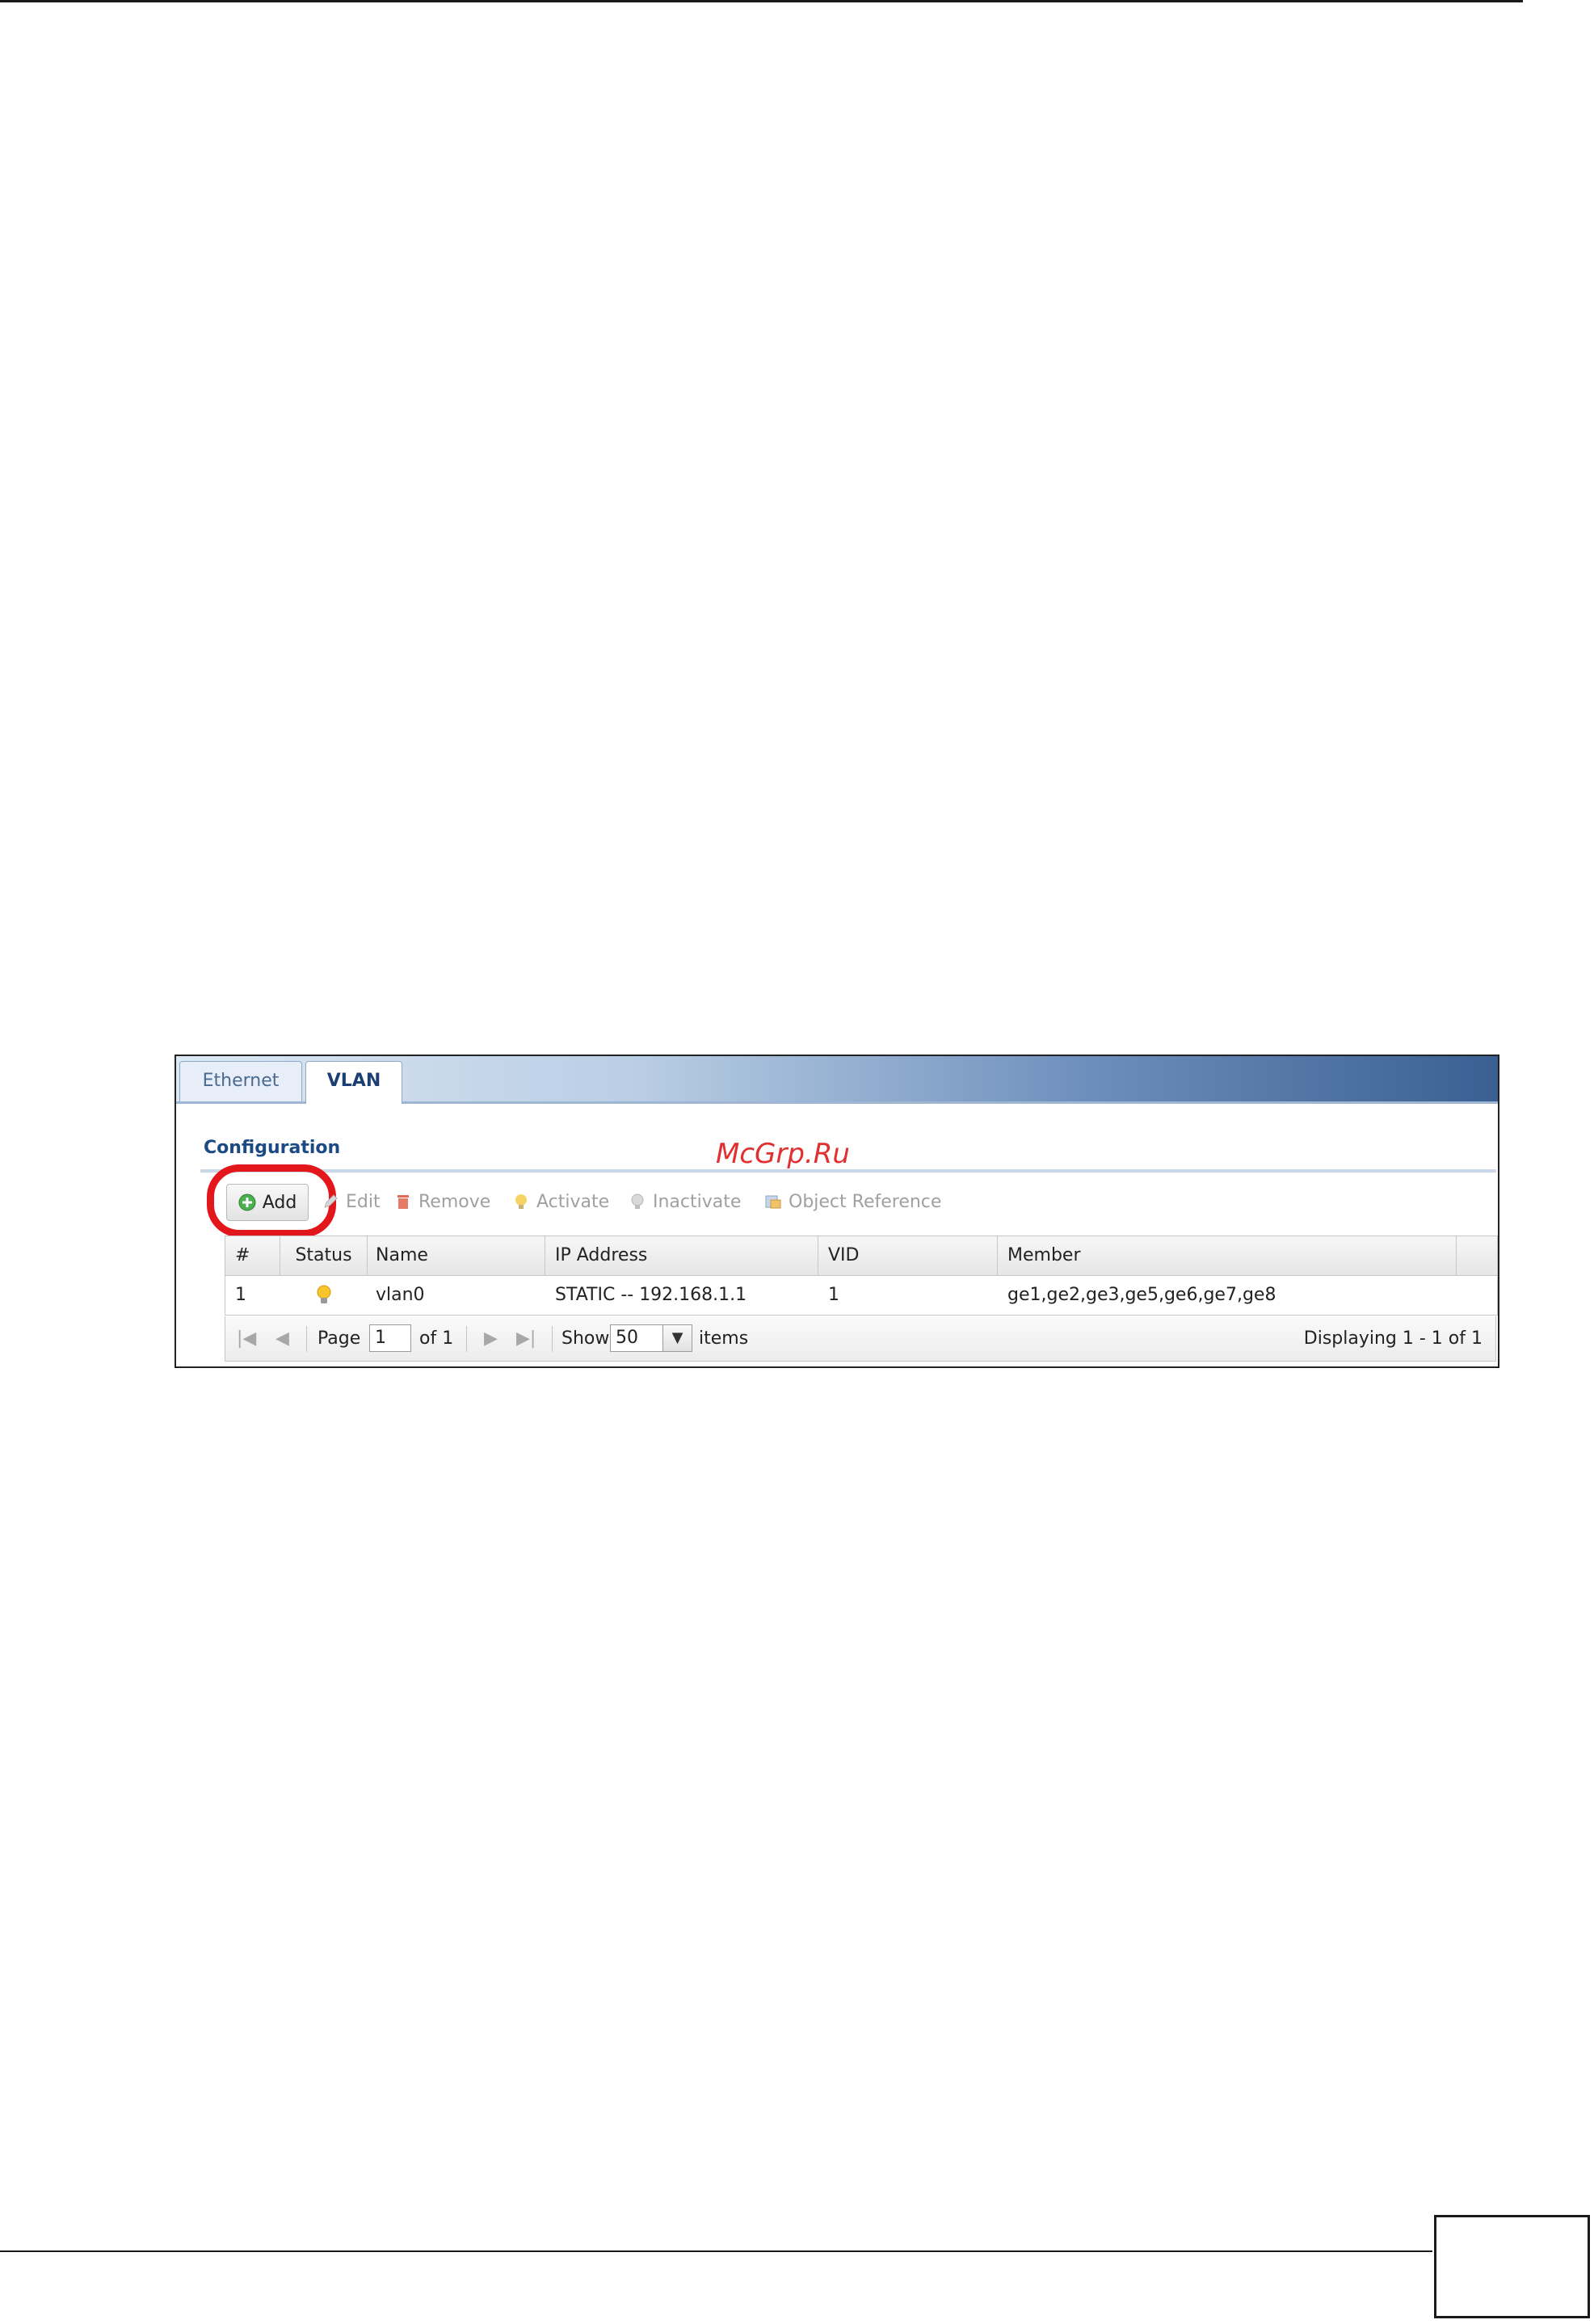  I want to click on object-reference-label: Object Reference, so click(865, 1201).